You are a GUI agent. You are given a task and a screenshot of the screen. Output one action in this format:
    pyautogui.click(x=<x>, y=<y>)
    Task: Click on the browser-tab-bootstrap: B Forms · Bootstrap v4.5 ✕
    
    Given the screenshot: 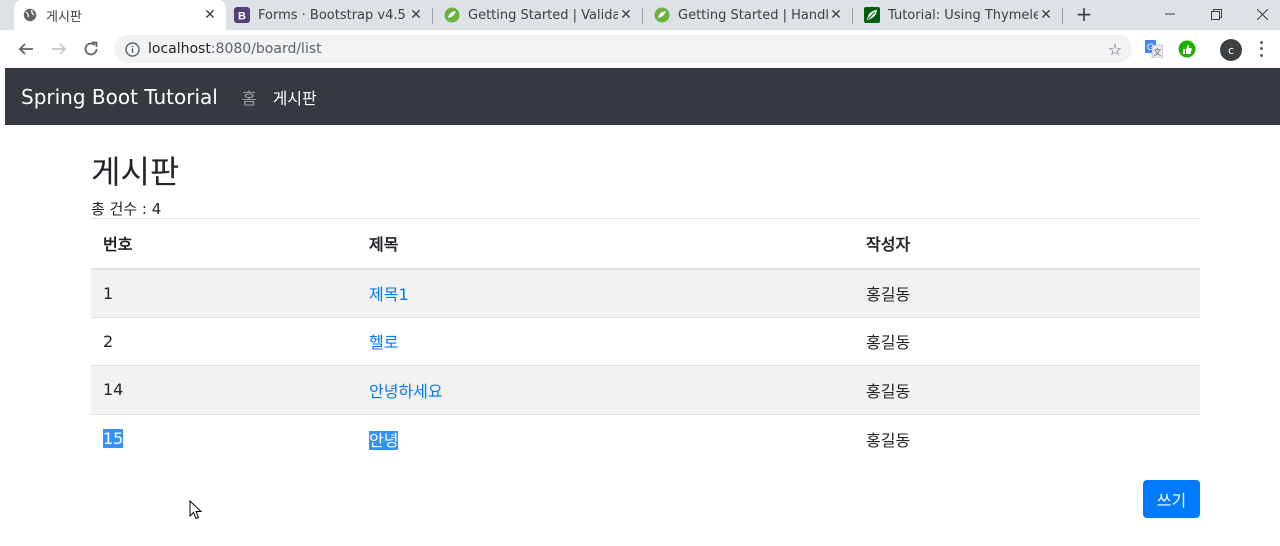 What is the action you would take?
    pyautogui.click(x=329, y=15)
    